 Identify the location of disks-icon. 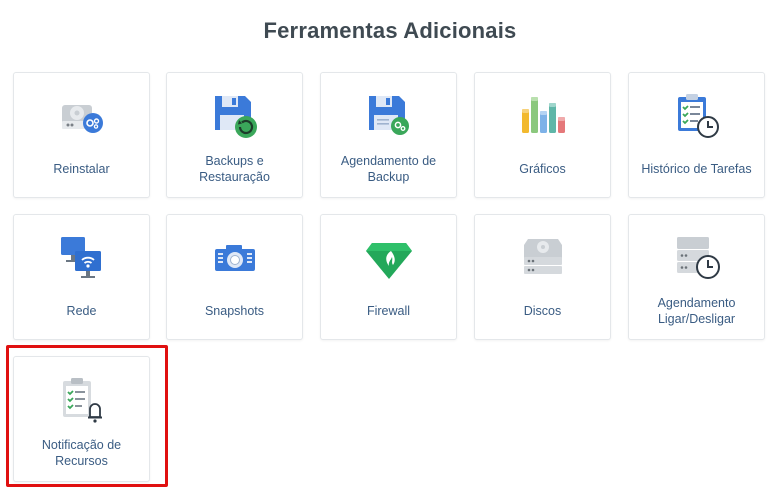
(543, 258).